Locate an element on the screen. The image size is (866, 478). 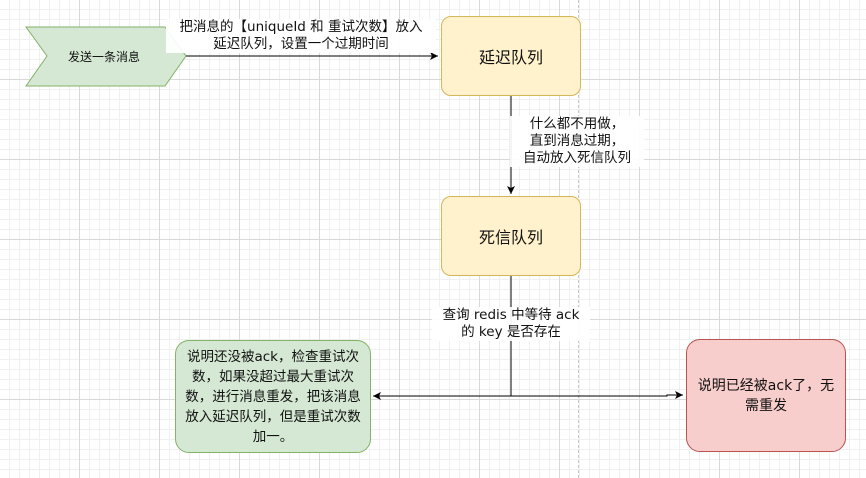
start-step-label: 发送一条消息 is located at coordinates (103, 56).